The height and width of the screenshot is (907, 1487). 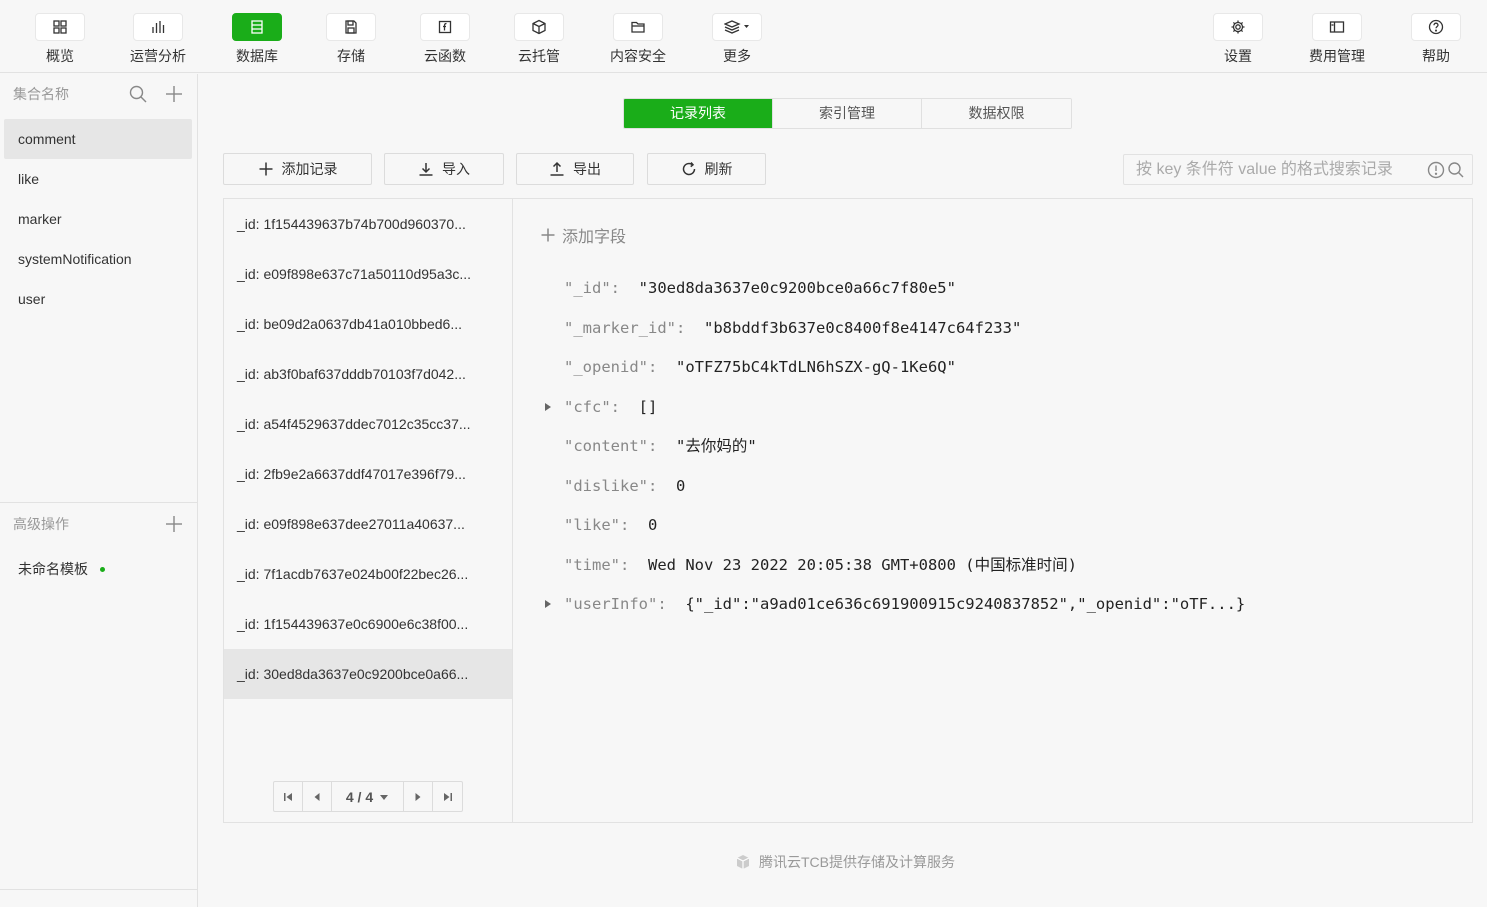 I want to click on collections-header-label: 集合名称, so click(x=41, y=94).